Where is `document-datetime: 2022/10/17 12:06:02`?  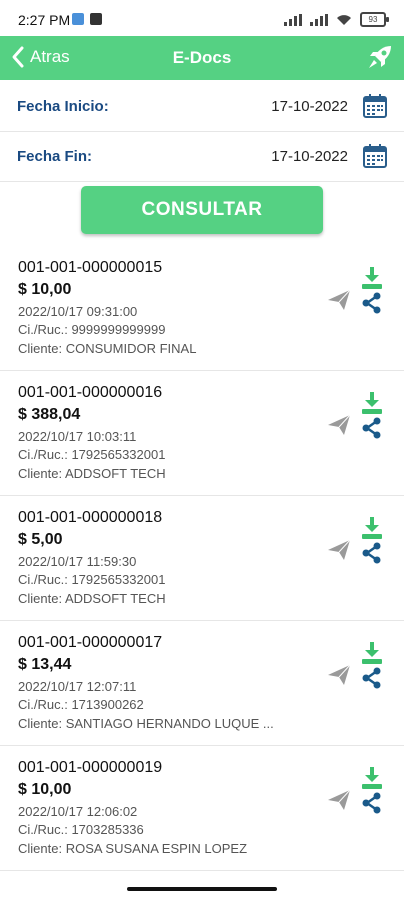
document-datetime: 2022/10/17 12:06:02 is located at coordinates (78, 811).